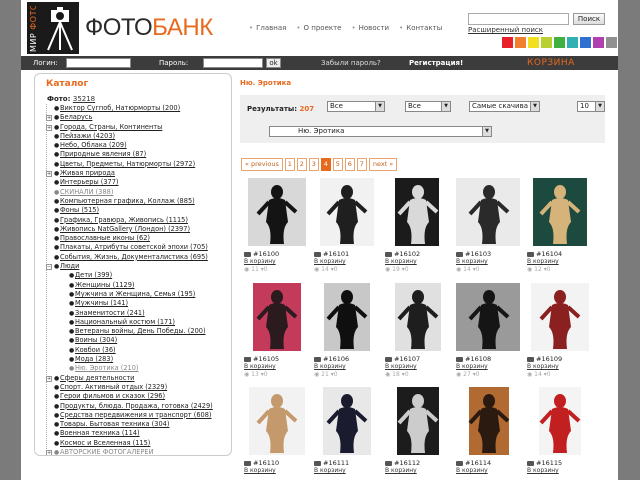  Describe the element at coordinates (134, 396) in the screenshot. I see `catalog-item: ● Герои фильмов и сказок (296)` at that location.